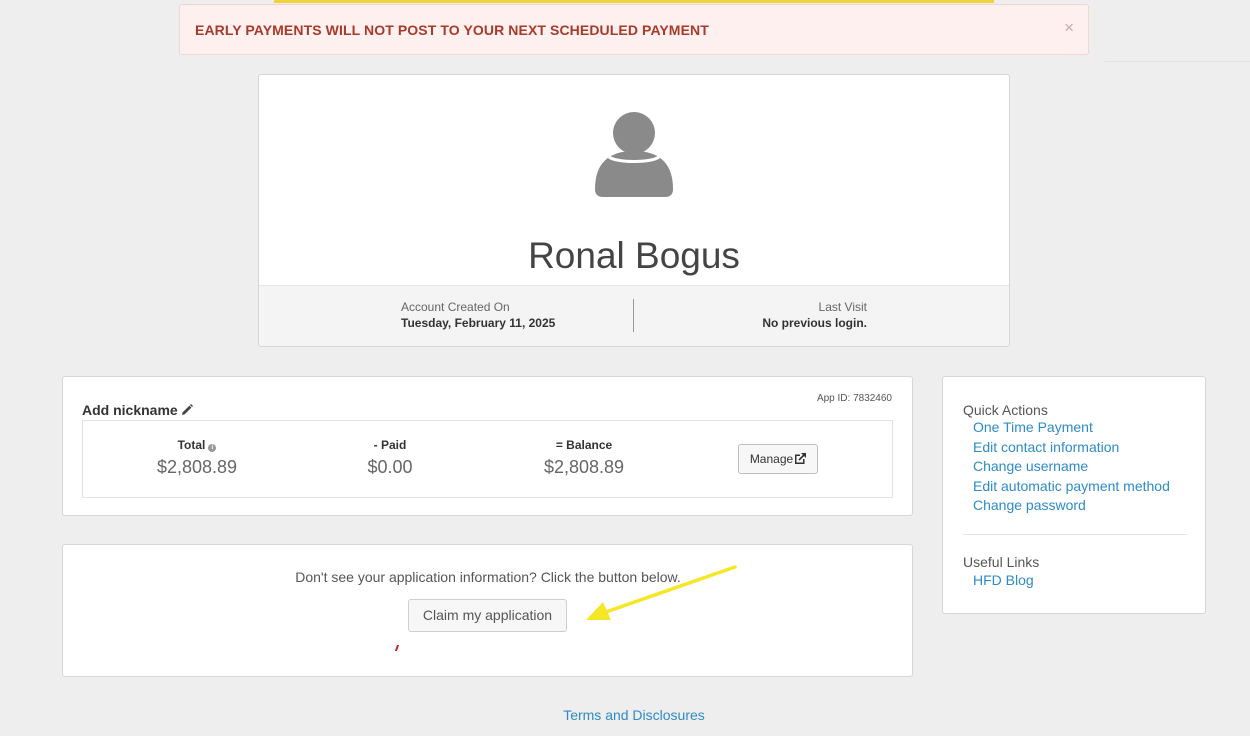 Image resolution: width=1250 pixels, height=736 pixels. I want to click on user-silhouette-icon, so click(634, 154).